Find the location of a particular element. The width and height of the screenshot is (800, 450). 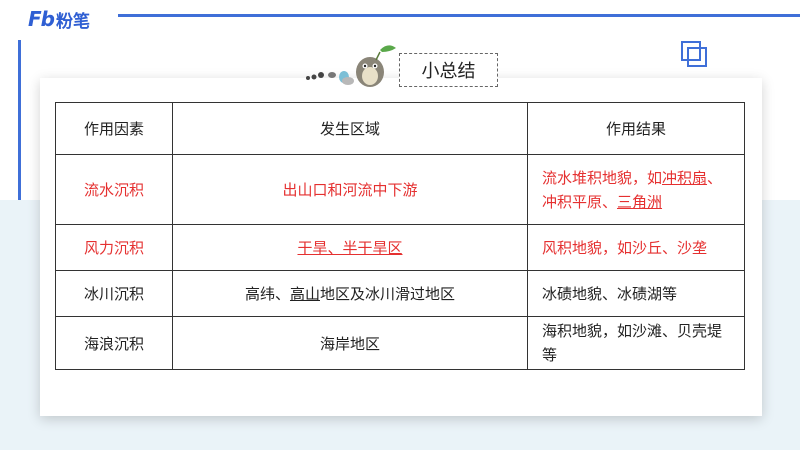

table-row: 流水沉积 出山口和河流中下游 流水堆积地貌，如冲积扇、冲积平原、三角洲 is located at coordinates (400, 189).